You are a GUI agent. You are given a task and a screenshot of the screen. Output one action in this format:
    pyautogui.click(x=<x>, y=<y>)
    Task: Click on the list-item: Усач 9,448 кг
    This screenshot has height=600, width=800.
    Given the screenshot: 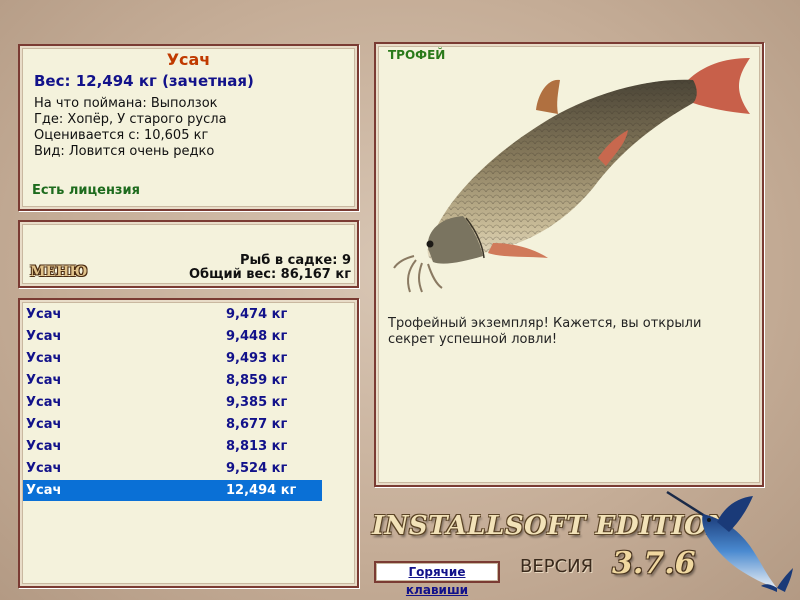 What is the action you would take?
    pyautogui.click(x=172, y=336)
    